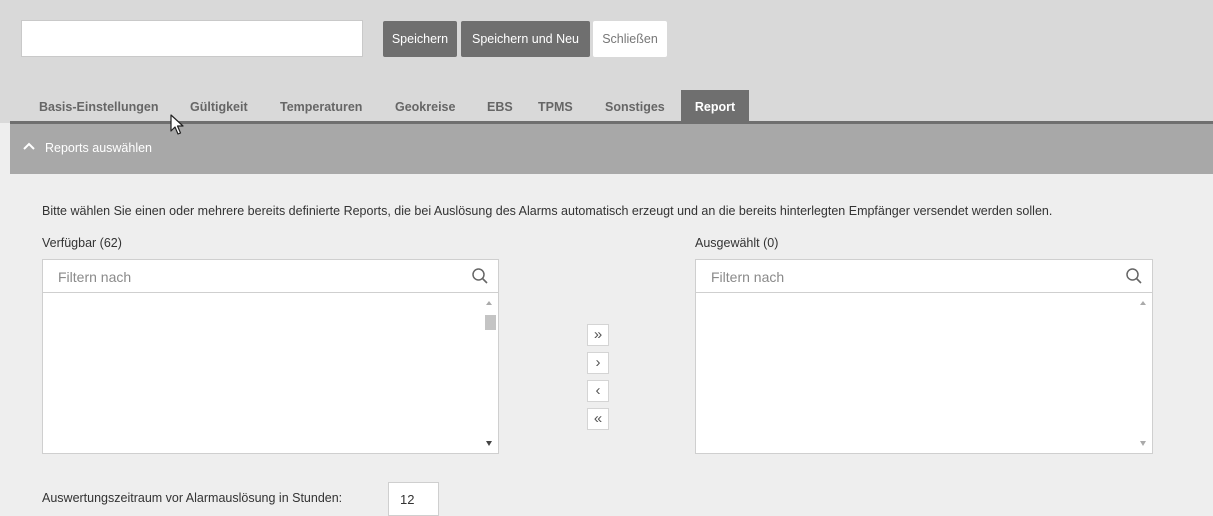  What do you see at coordinates (611, 149) in the screenshot?
I see `reports-section-header: Reports auswählen` at bounding box center [611, 149].